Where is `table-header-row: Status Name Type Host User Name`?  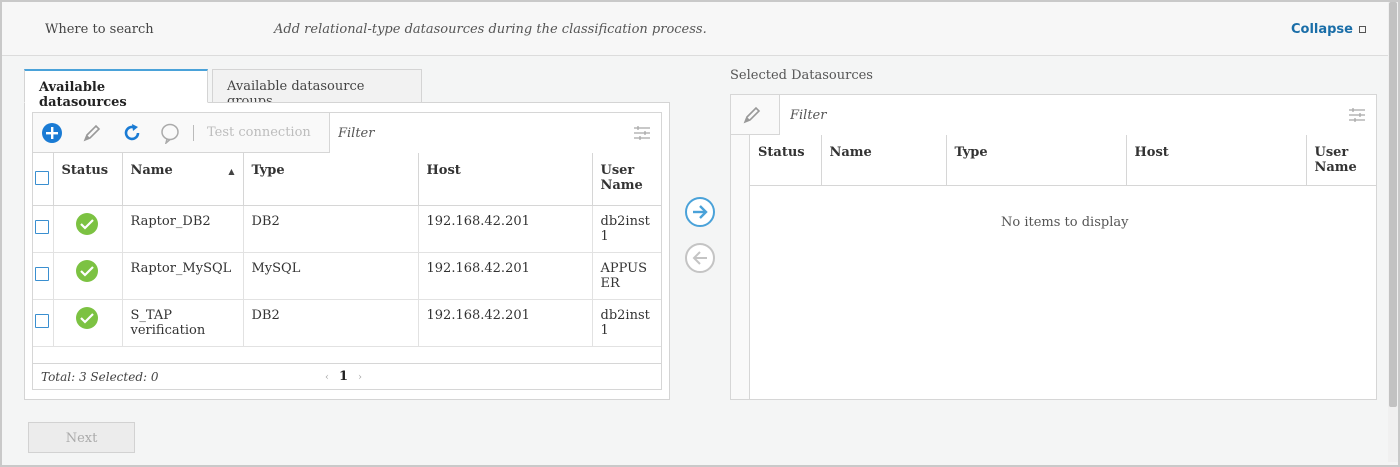
table-header-row: Status Name Type Host User Name is located at coordinates (1063, 160).